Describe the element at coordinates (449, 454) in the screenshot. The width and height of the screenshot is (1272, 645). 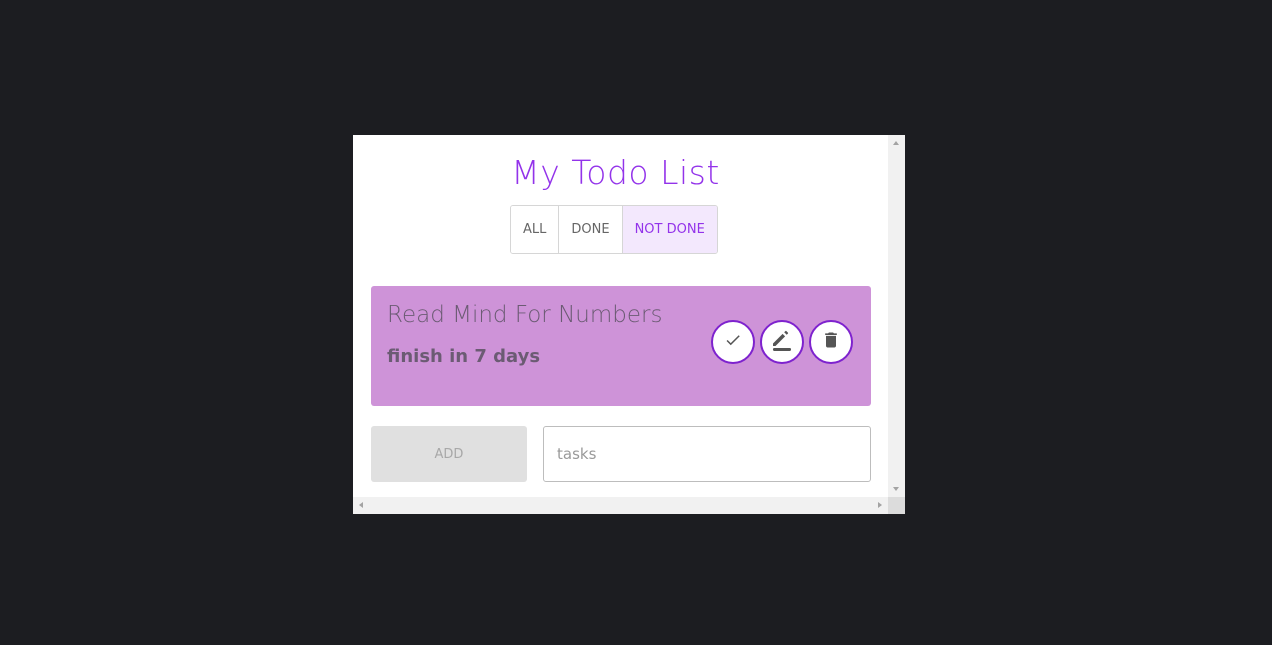
I see `add-button: ADD` at that location.